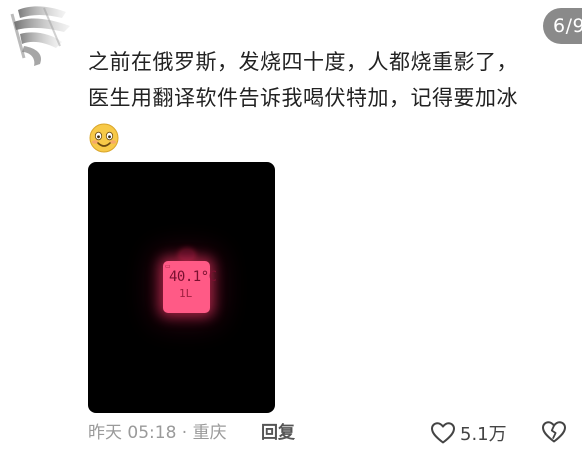  I want to click on avatar-image, so click(40, 36).